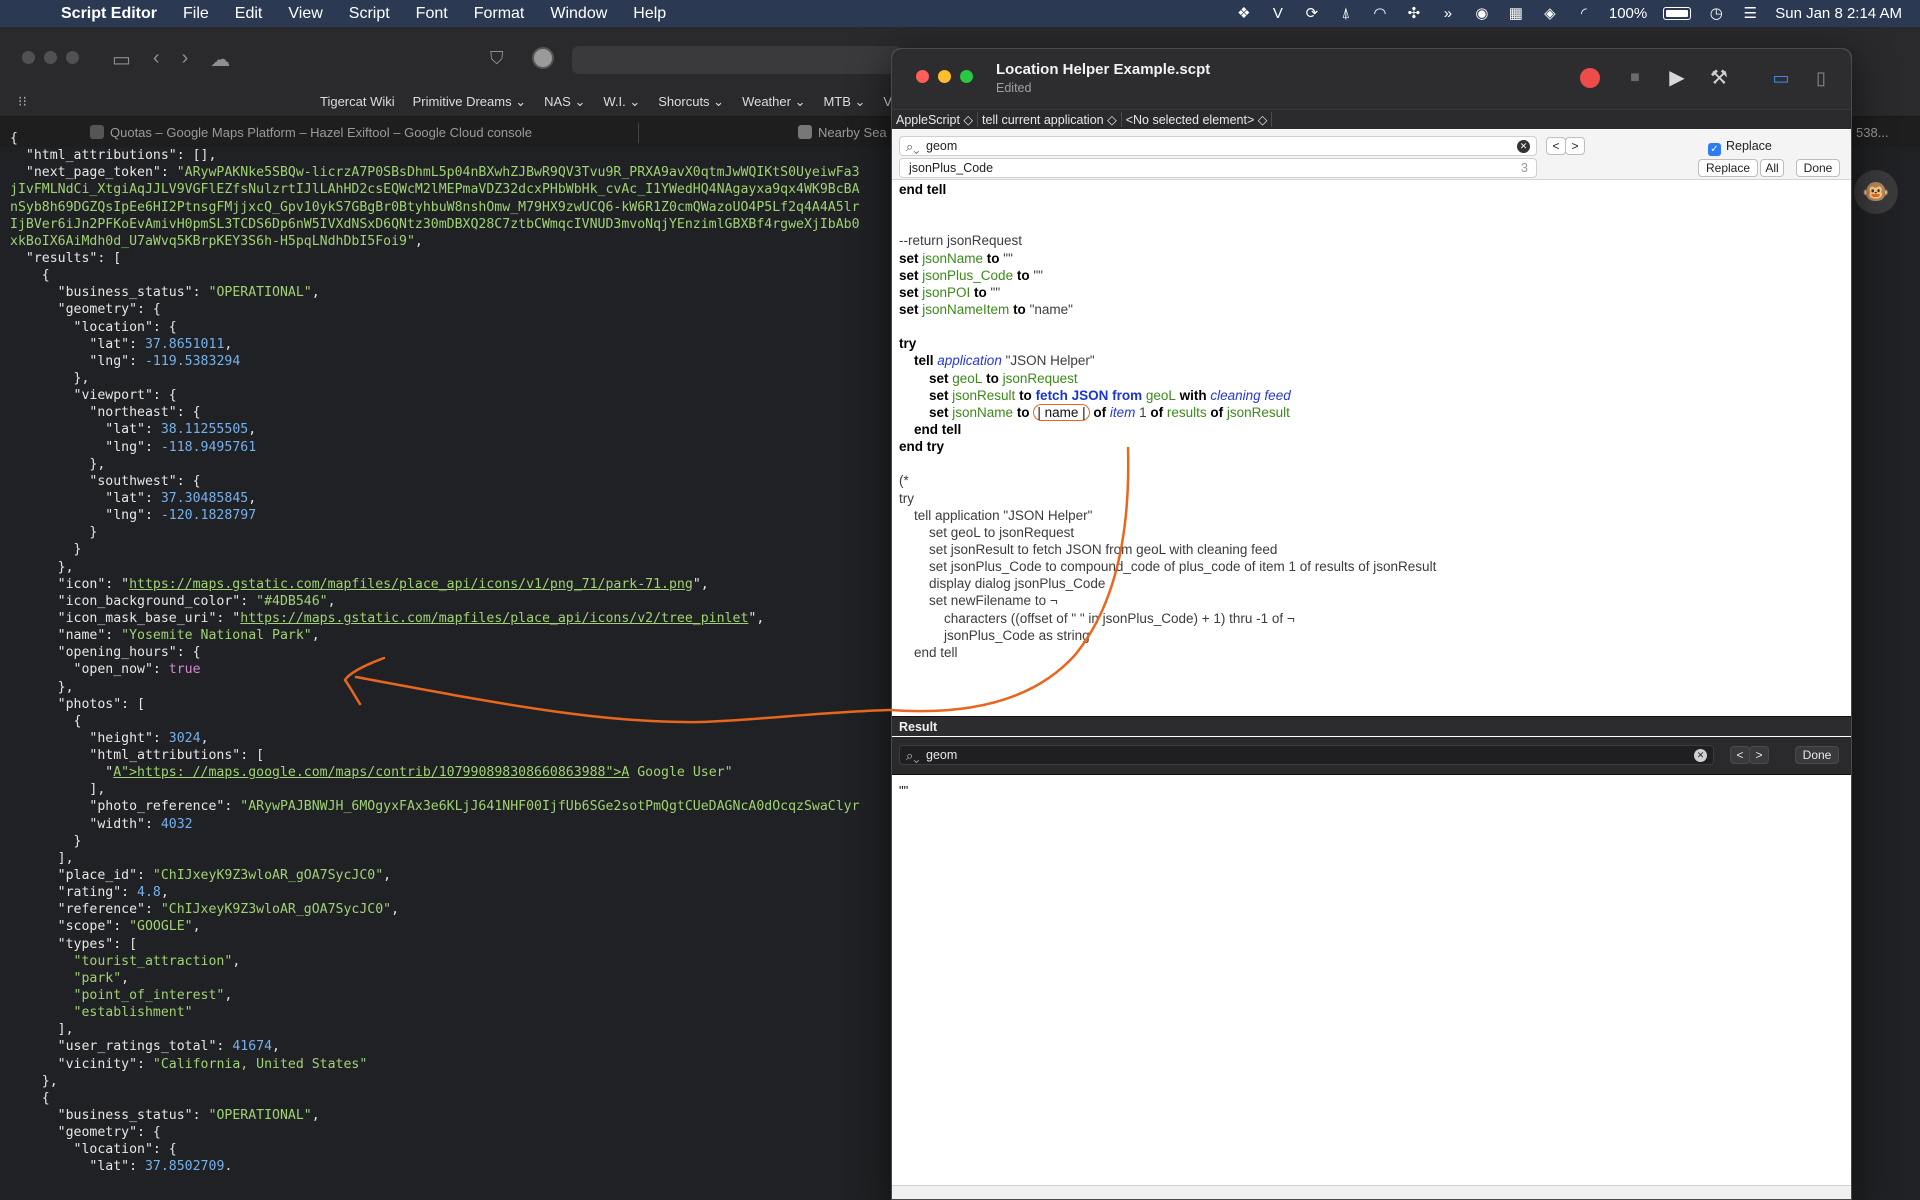 This screenshot has height=1200, width=1920. What do you see at coordinates (432, 14) in the screenshot?
I see `menu-font: Font` at bounding box center [432, 14].